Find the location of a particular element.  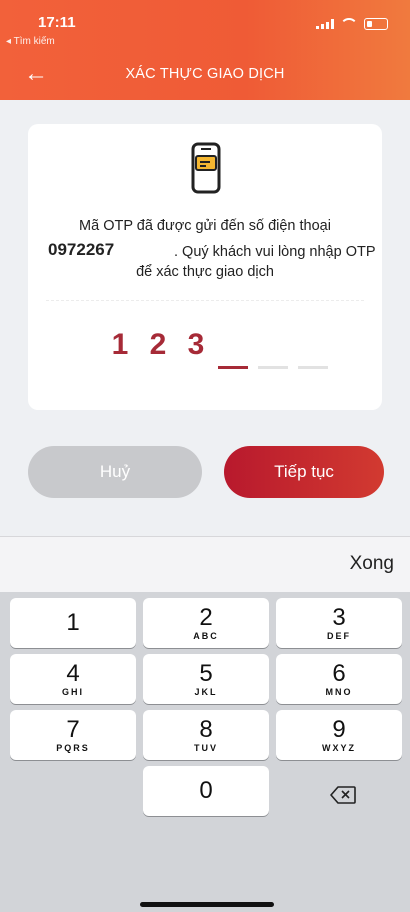

key-7: 7 PQRS is located at coordinates (73, 735).